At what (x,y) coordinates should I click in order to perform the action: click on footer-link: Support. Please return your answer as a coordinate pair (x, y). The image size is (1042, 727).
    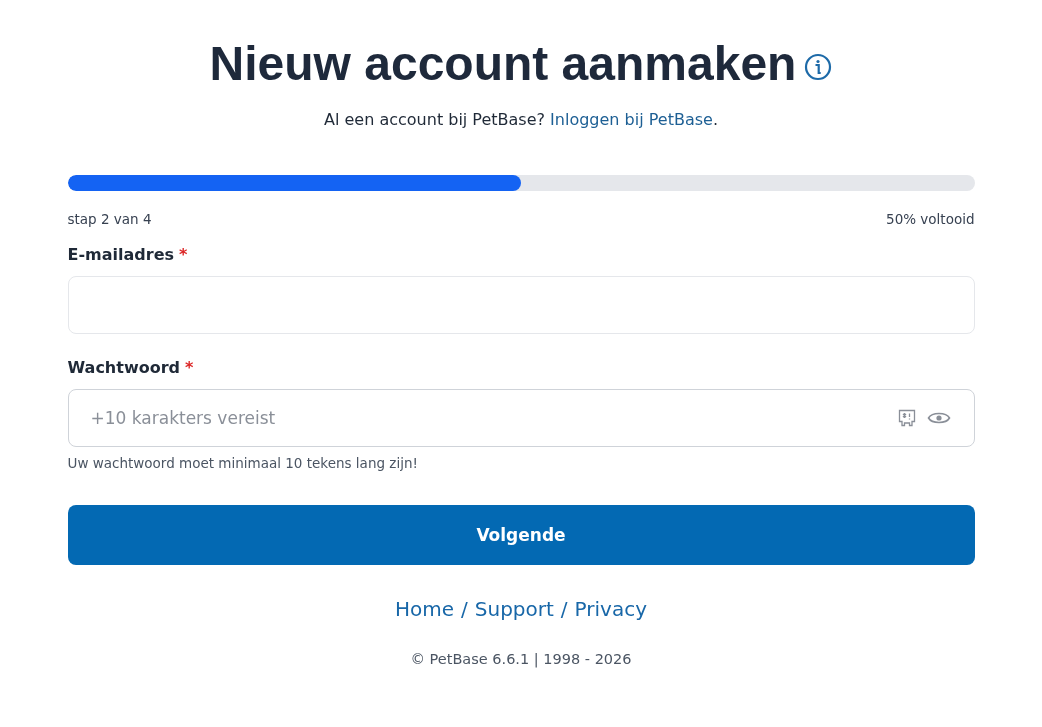
    Looking at the image, I should click on (514, 609).